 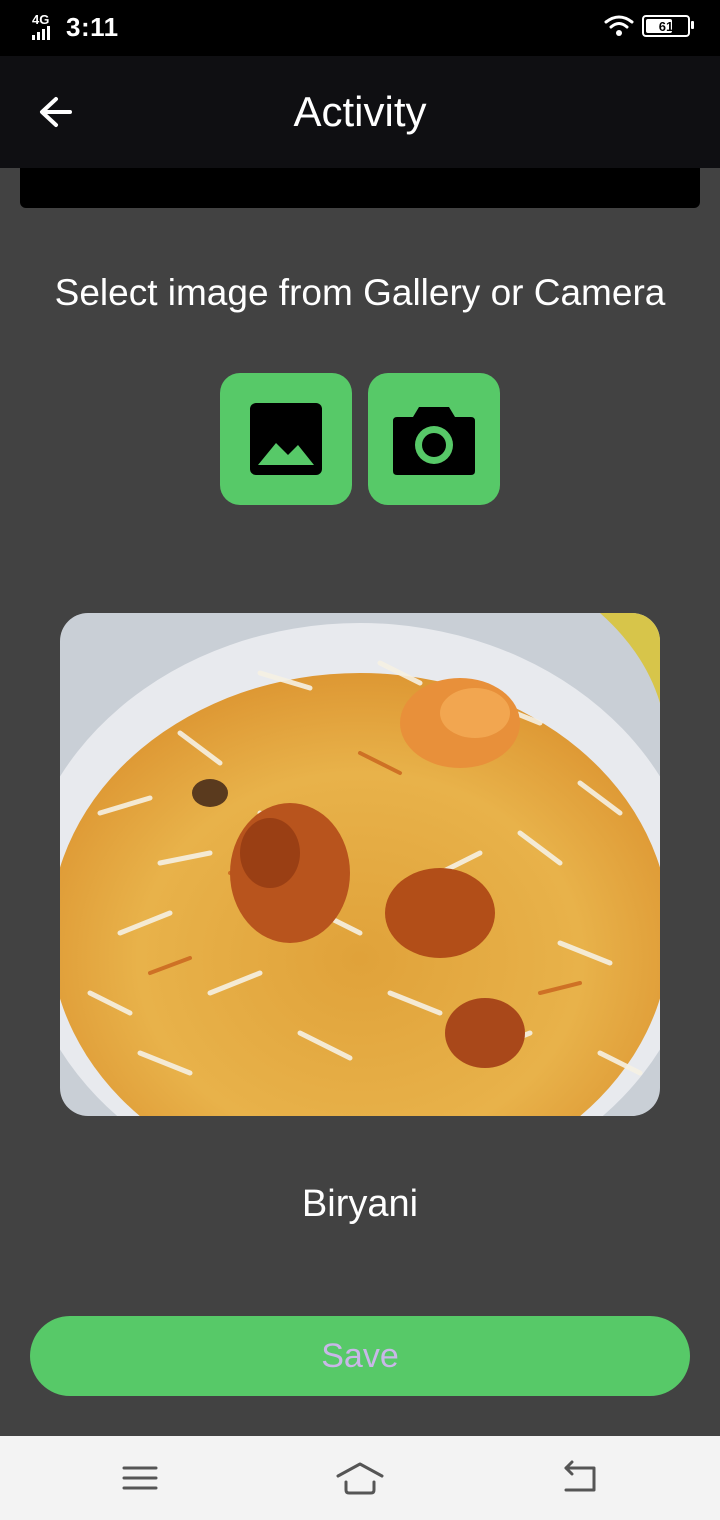 I want to click on system-nav-bar, so click(x=360, y=1478).